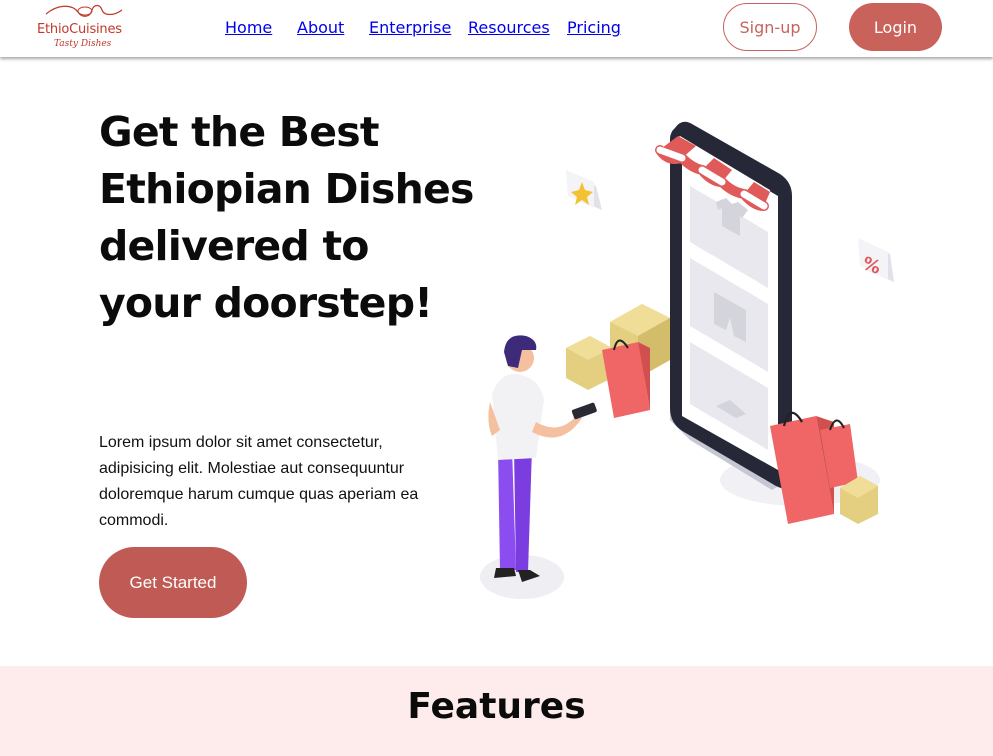  Describe the element at coordinates (584, 190) in the screenshot. I see `star-icon` at that location.